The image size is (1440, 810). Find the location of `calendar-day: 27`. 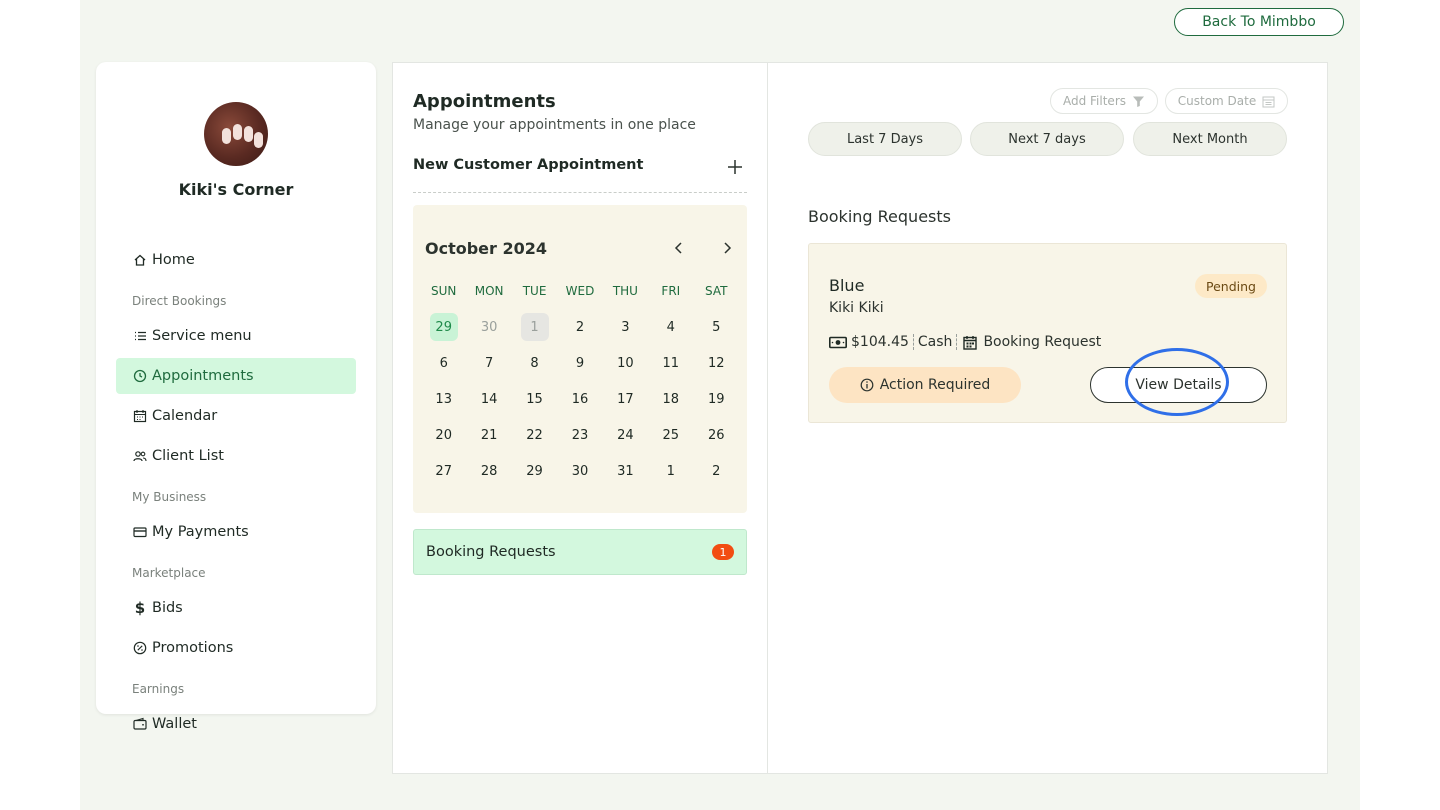

calendar-day: 27 is located at coordinates (444, 471).